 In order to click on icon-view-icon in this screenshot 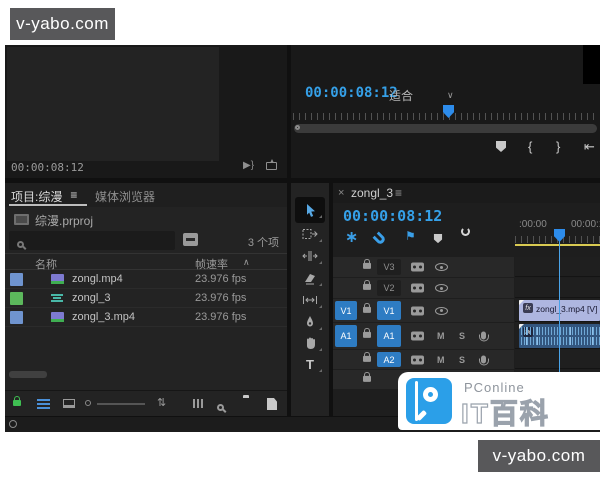, I will do `click(69, 403)`.